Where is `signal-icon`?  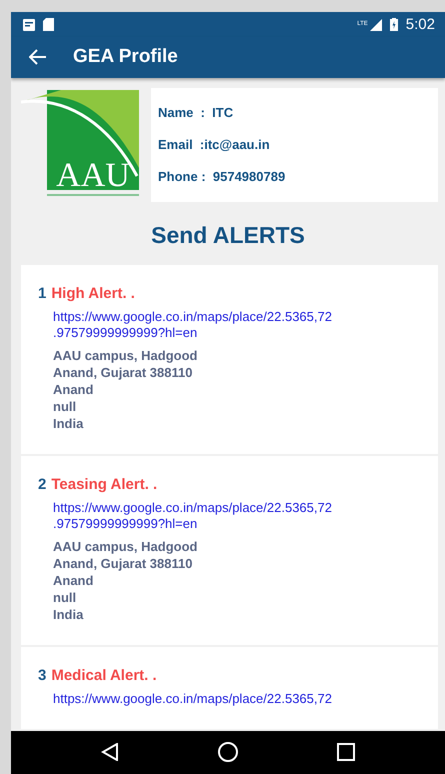 signal-icon is located at coordinates (376, 24).